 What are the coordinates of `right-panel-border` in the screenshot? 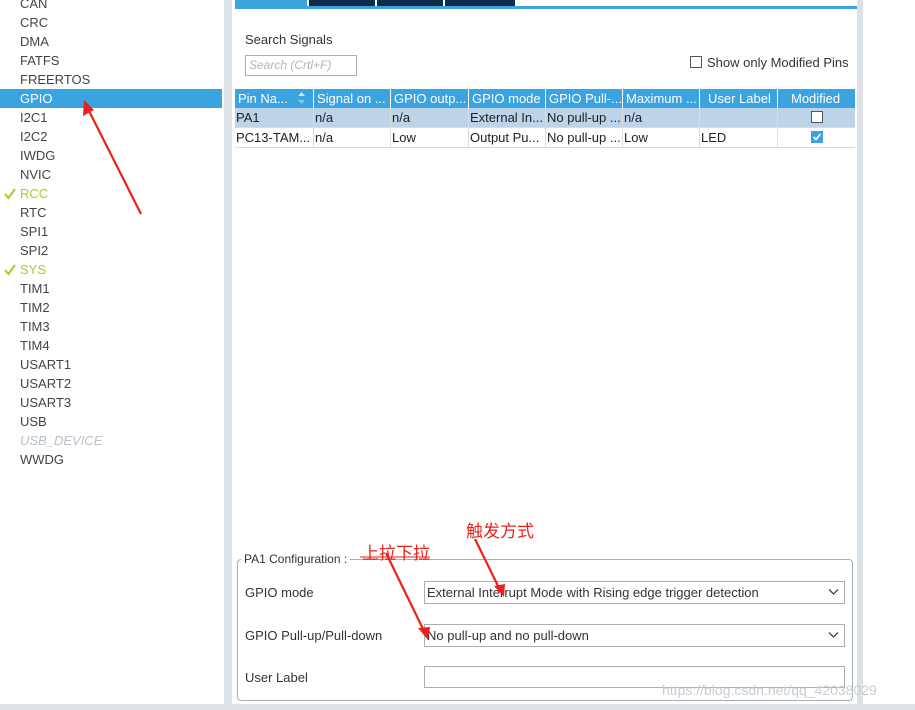 It's located at (860, 355).